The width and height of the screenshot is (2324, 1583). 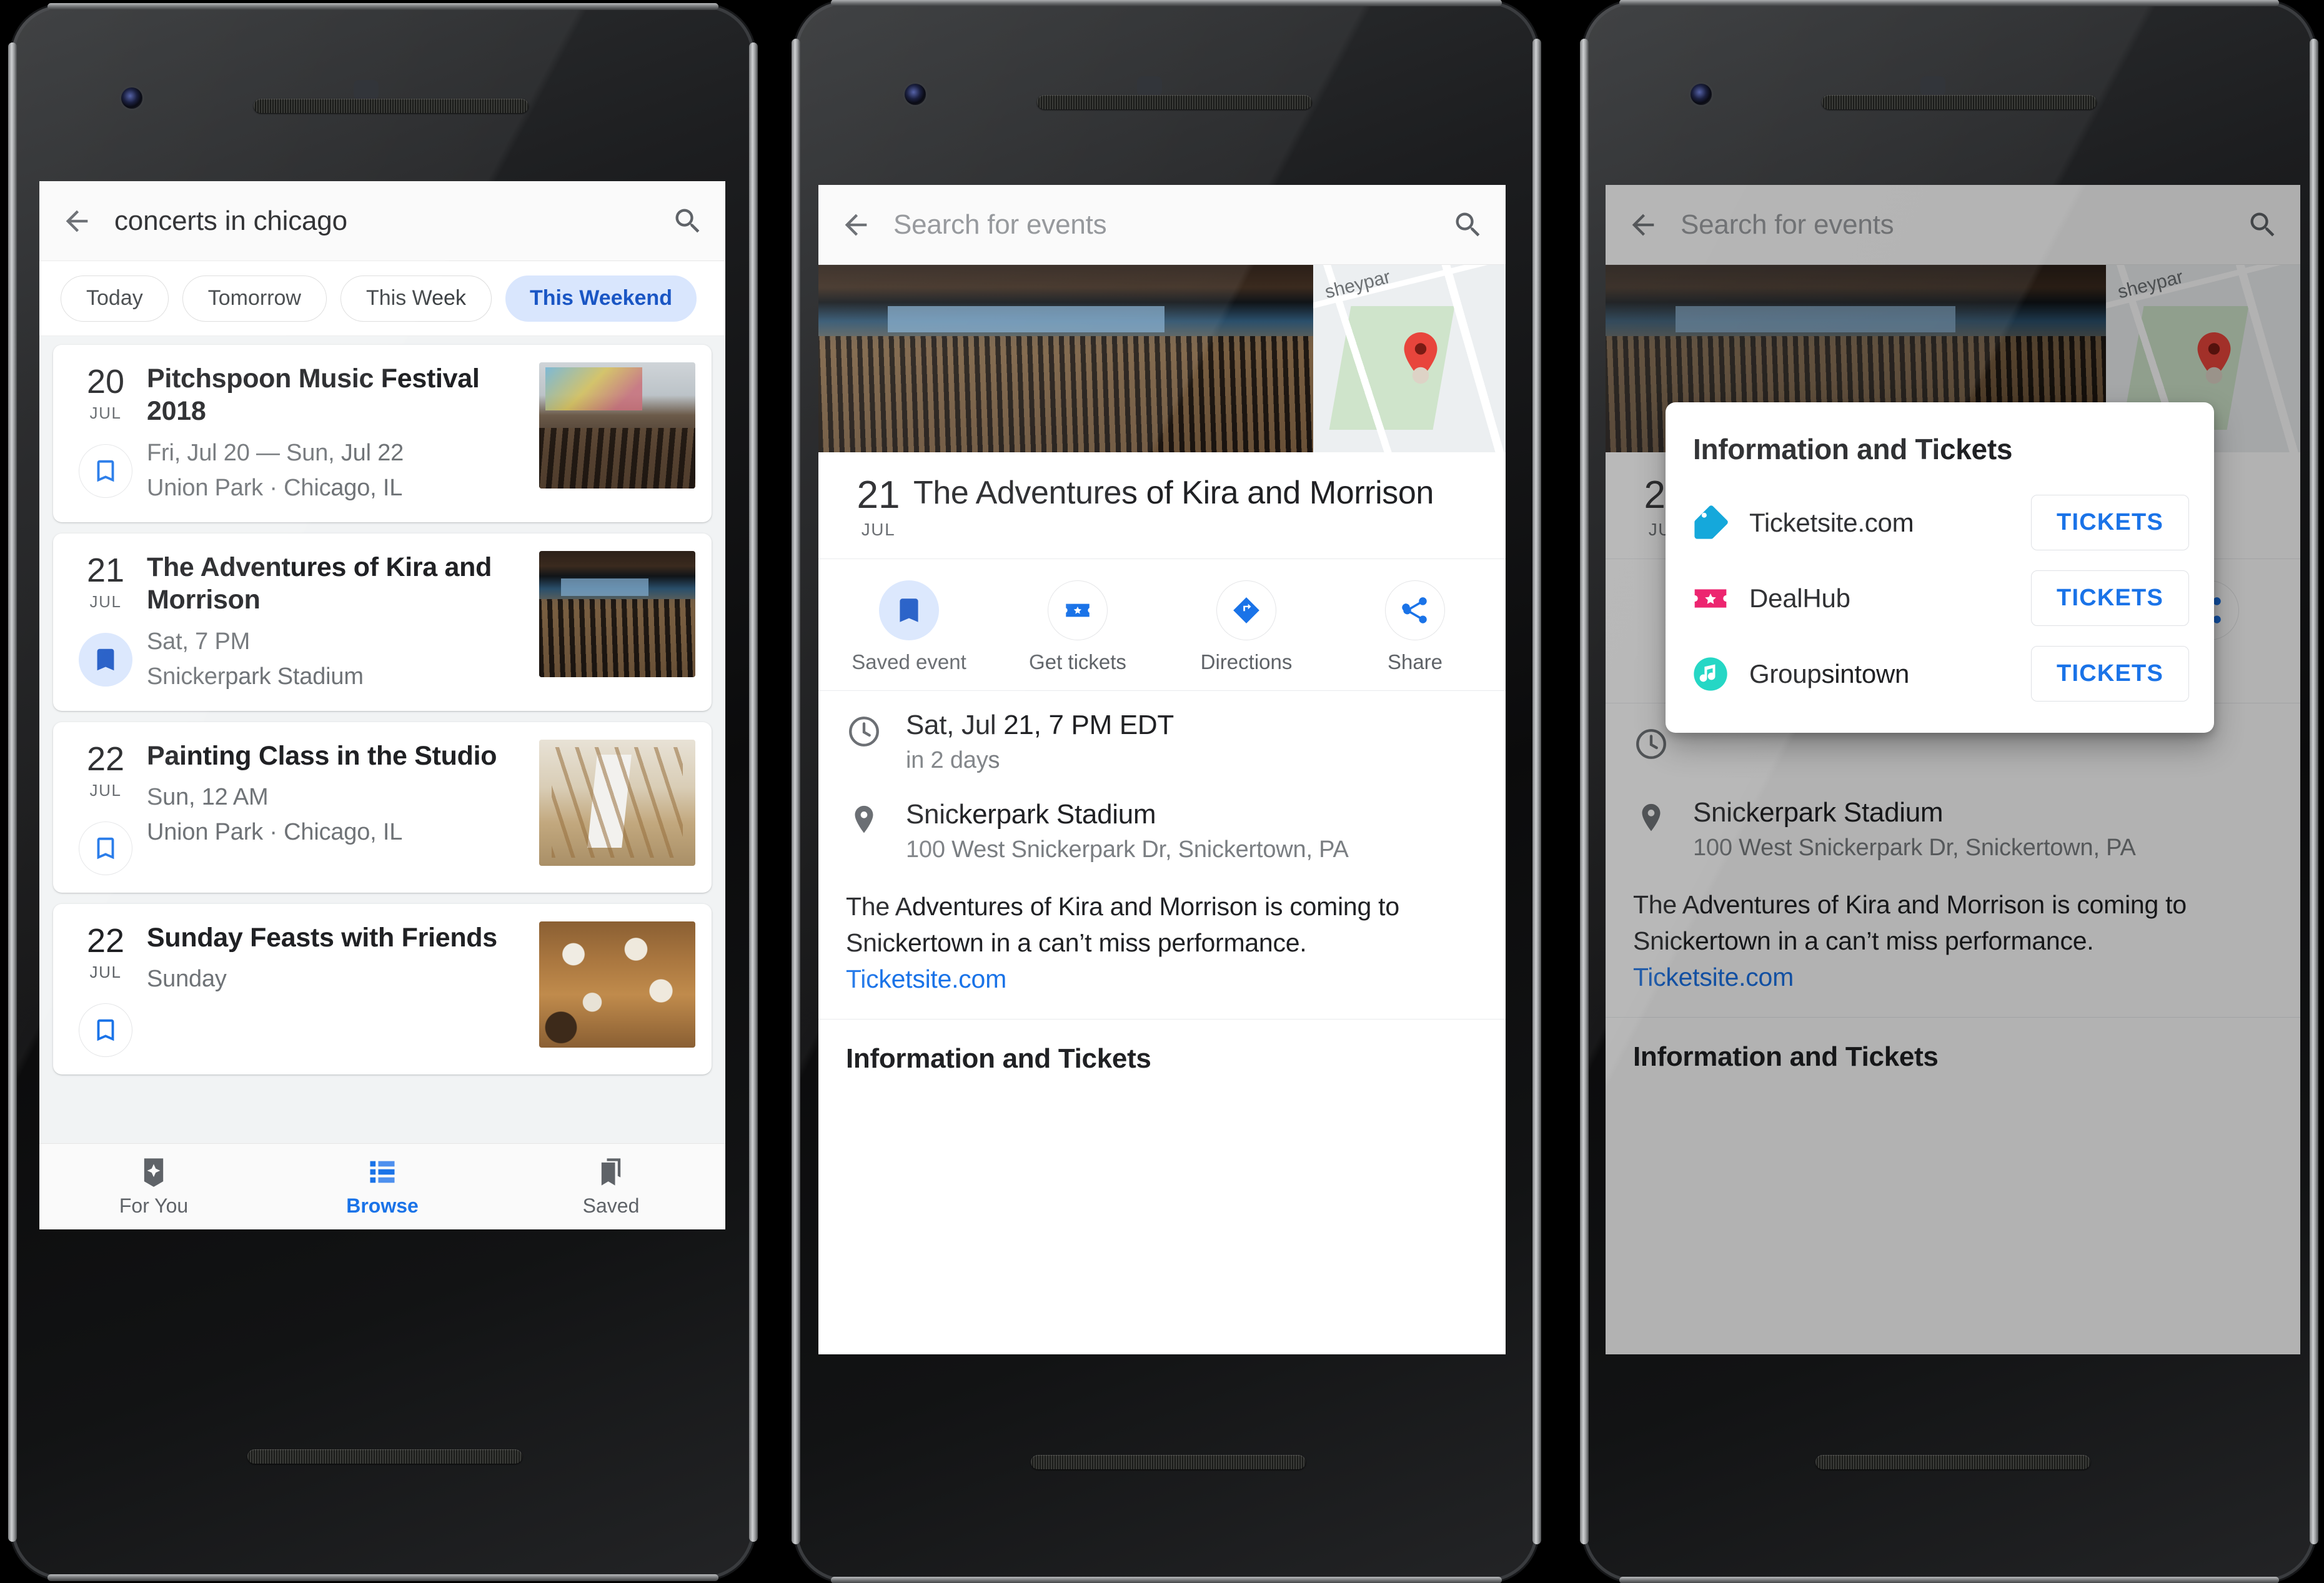 I want to click on phone-3-top-rail, so click(x=1949, y=3).